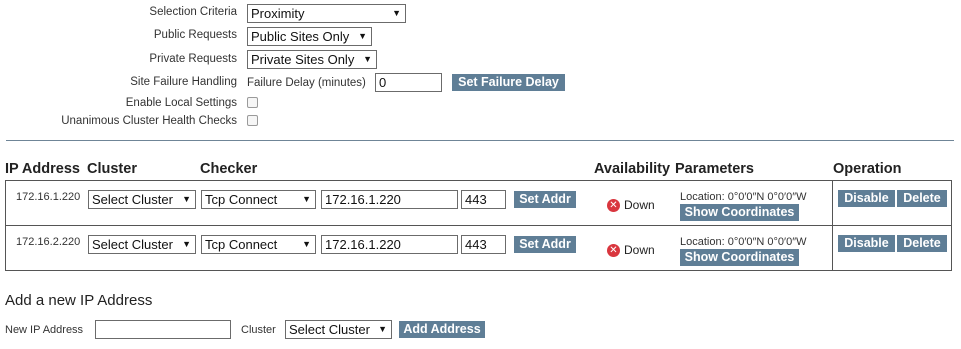  What do you see at coordinates (44, 330) in the screenshot?
I see `new-ip-address-label: New IP Address` at bounding box center [44, 330].